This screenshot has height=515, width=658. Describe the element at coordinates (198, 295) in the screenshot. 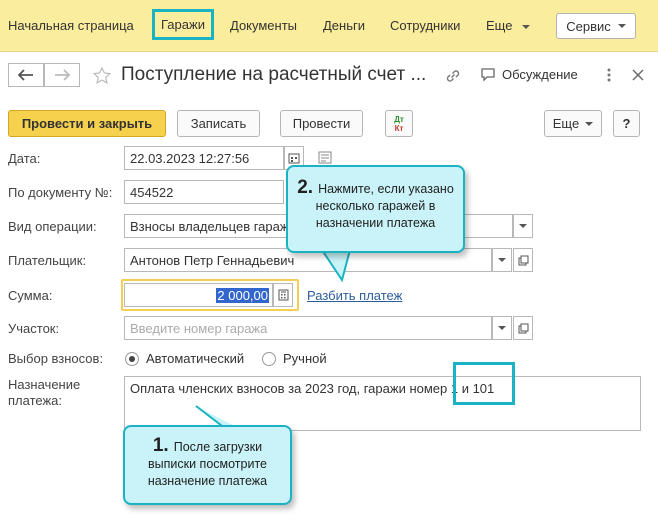

I see `sum-field: 2 000,00` at that location.